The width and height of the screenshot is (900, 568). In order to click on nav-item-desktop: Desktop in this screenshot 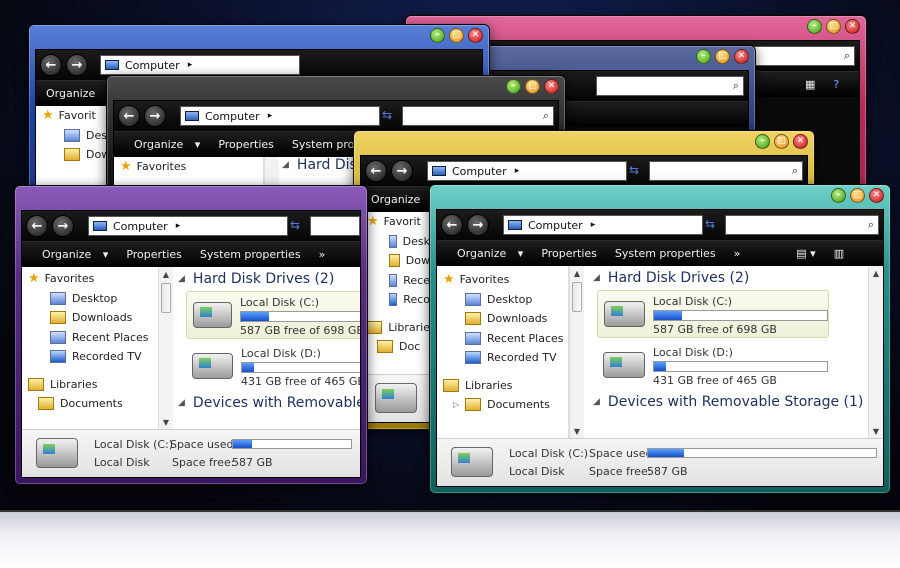, I will do `click(509, 299)`.